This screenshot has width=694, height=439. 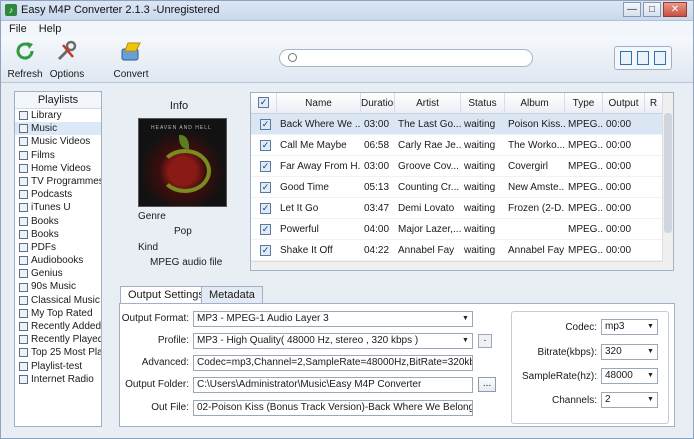 What do you see at coordinates (485, 341) in the screenshot?
I see `profile-remove-button: -` at bounding box center [485, 341].